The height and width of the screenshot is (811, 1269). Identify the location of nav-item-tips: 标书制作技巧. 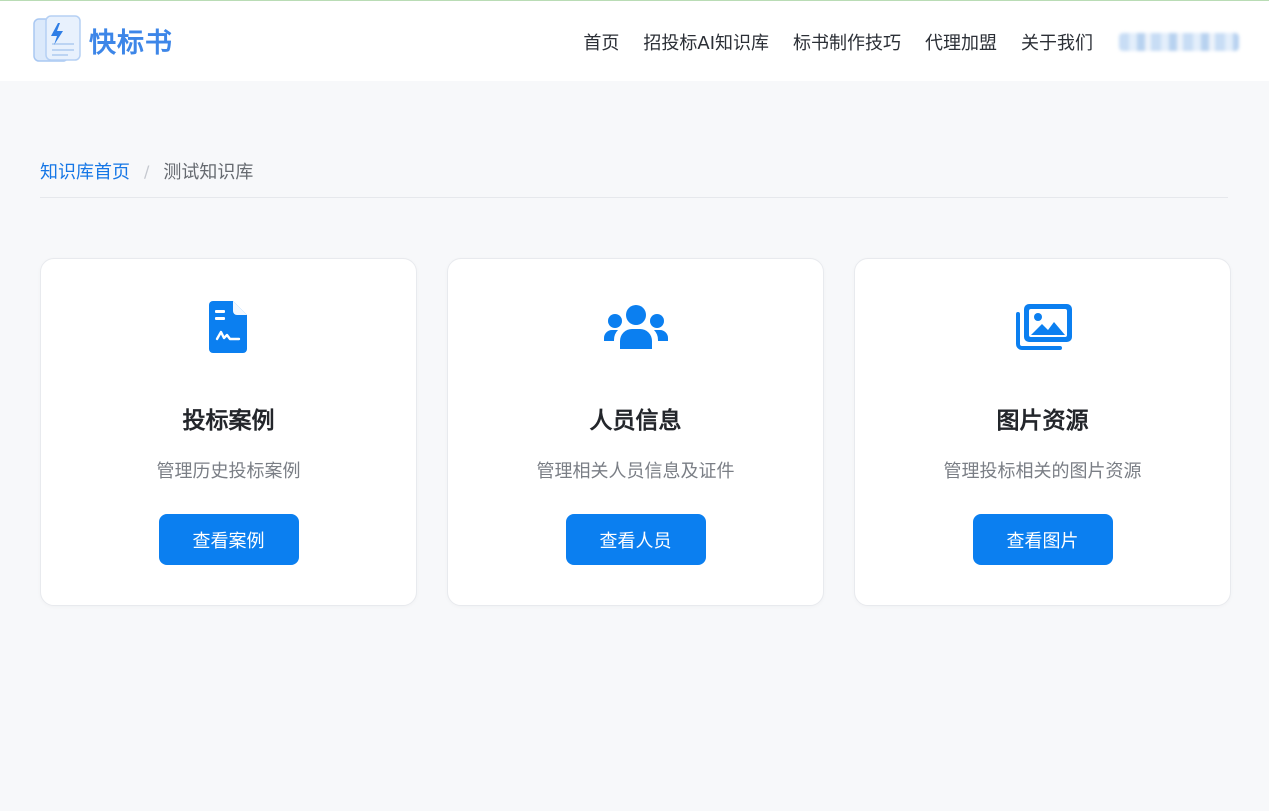
(847, 42).